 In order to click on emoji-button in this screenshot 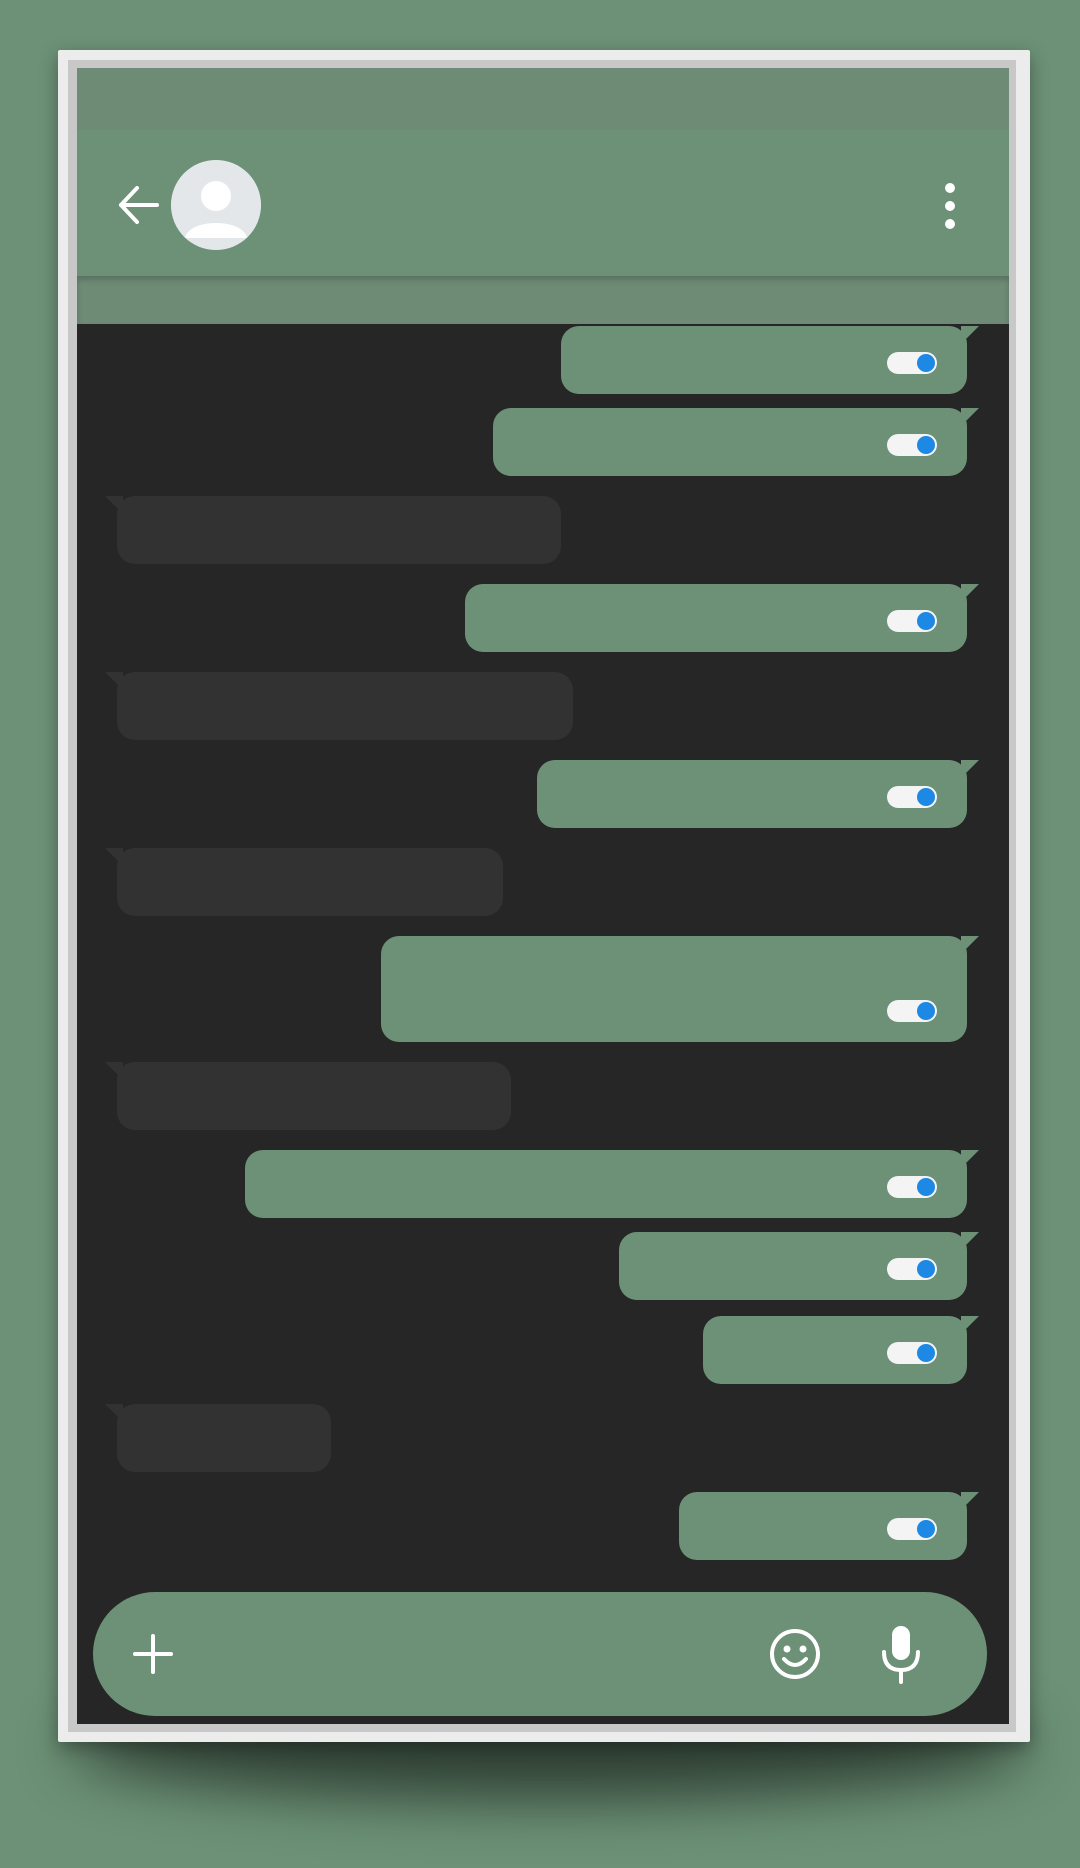, I will do `click(795, 1654)`.